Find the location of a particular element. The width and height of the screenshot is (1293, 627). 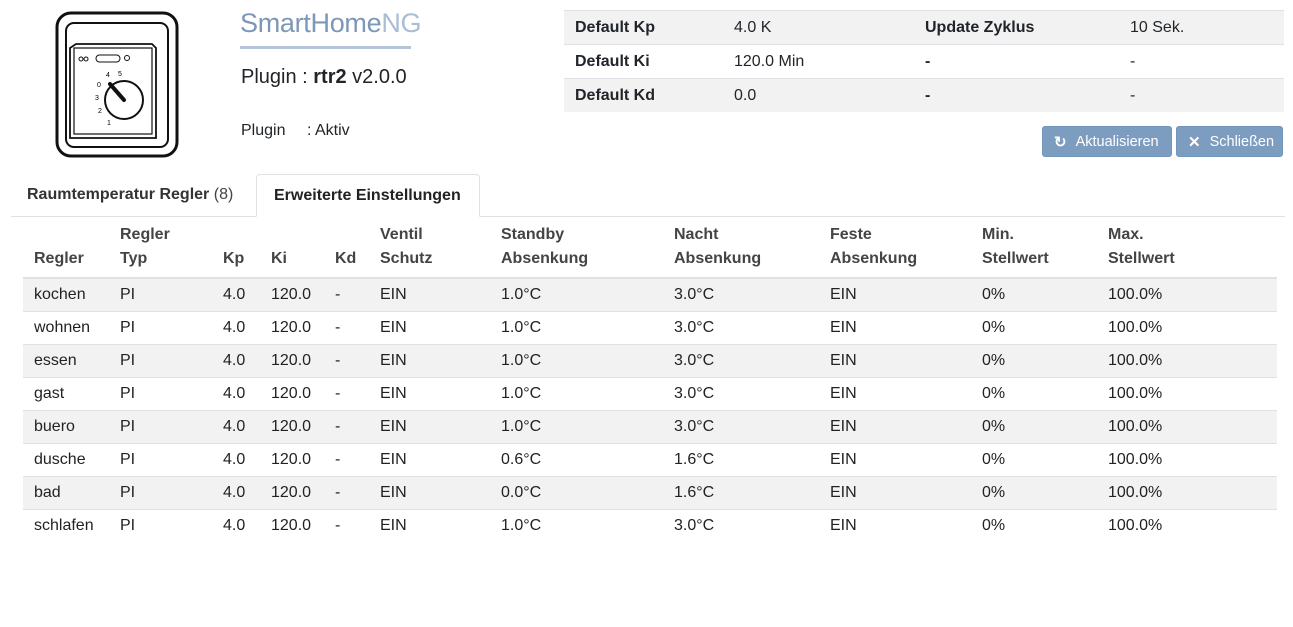

column-header-line2: Ki is located at coordinates (279, 258).